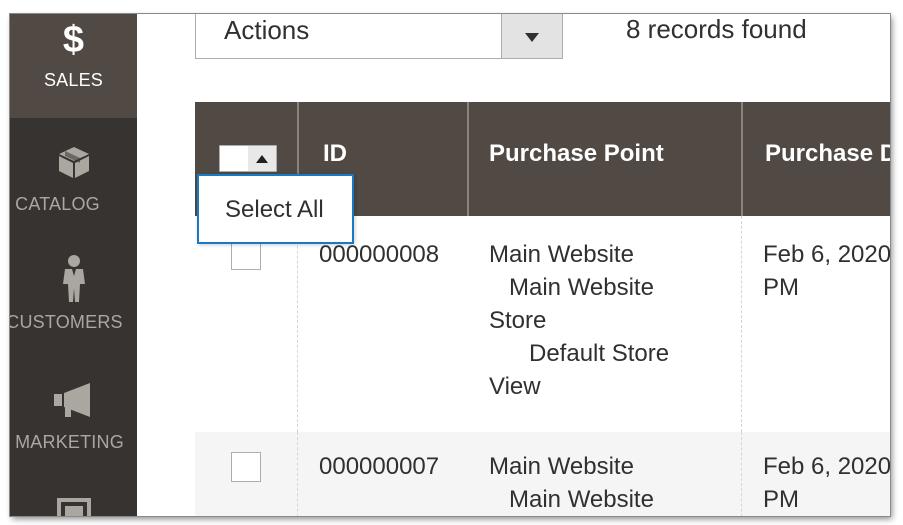 This screenshot has width=903, height=525. Describe the element at coordinates (515, 386) in the screenshot. I see `cell-purchase-point-line: View` at that location.